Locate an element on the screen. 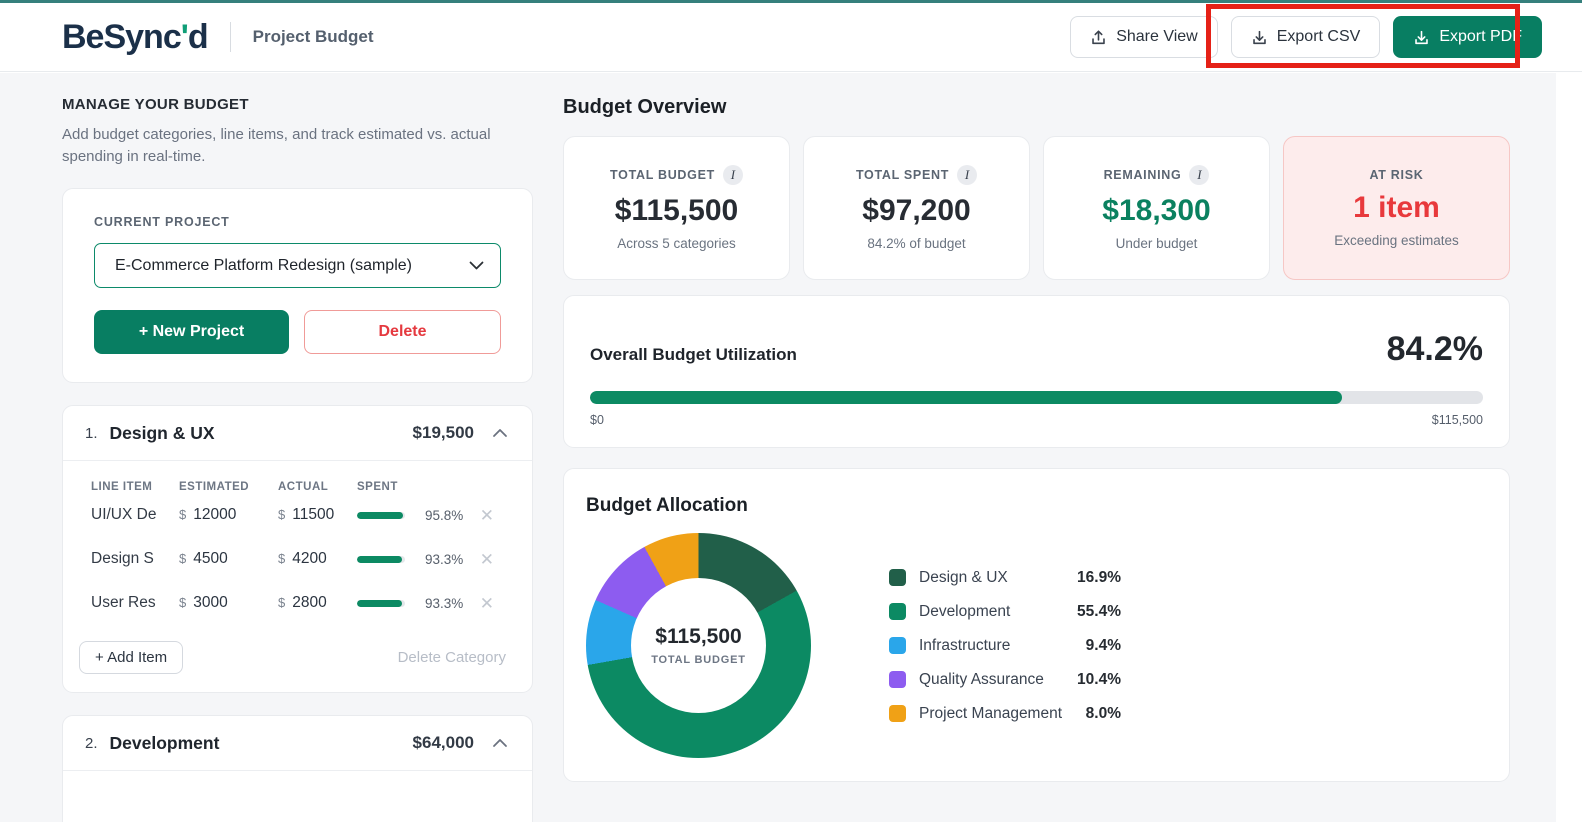 The height and width of the screenshot is (822, 1582). stat-subtitle: Across 5 categories is located at coordinates (676, 243).